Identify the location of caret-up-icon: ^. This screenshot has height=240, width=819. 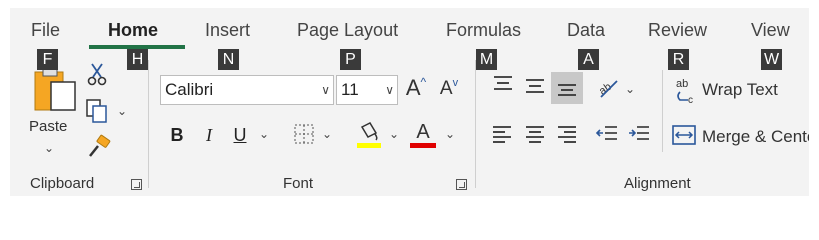
(423, 82).